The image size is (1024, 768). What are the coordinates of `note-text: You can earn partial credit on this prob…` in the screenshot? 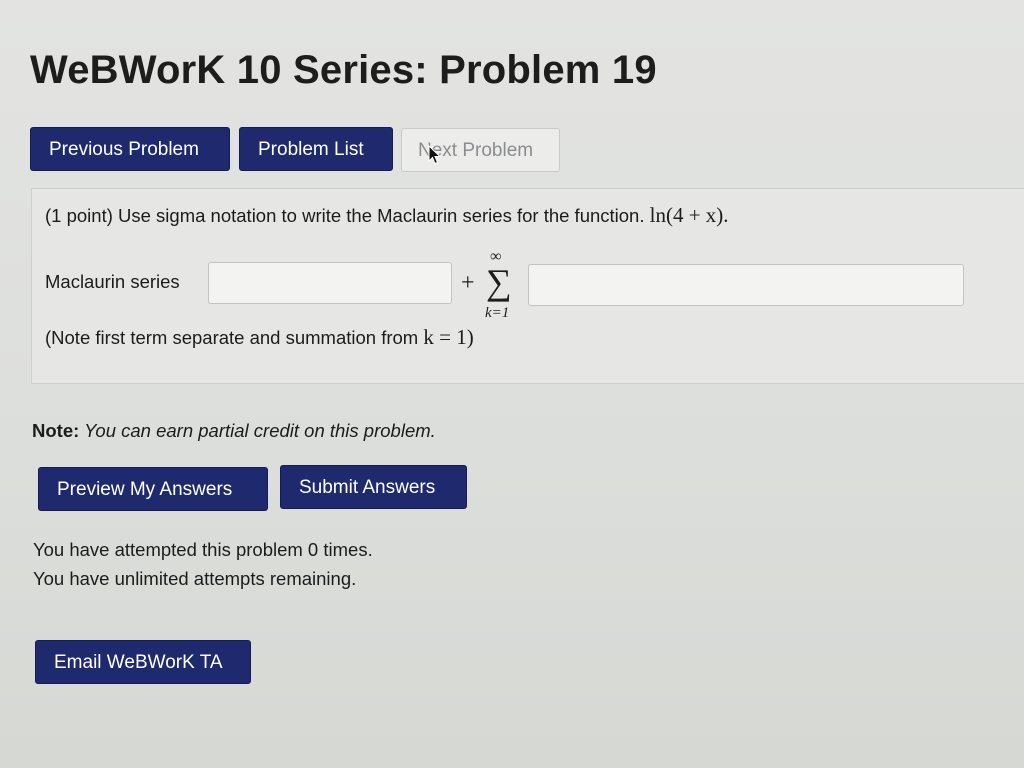 It's located at (257, 430).